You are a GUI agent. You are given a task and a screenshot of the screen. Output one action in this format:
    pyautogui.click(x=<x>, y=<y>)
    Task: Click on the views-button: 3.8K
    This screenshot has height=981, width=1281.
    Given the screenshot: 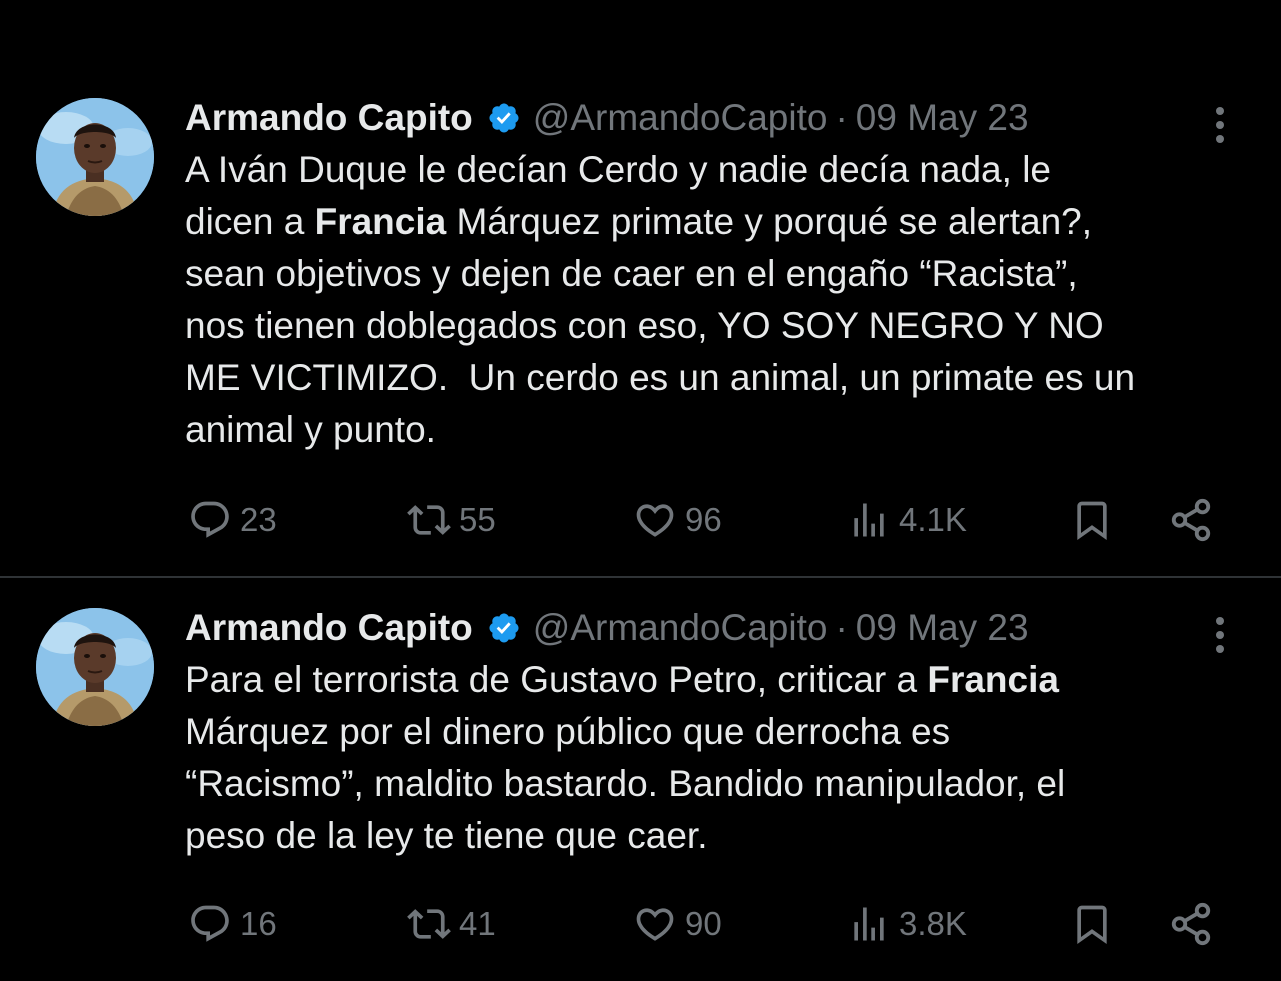 What is the action you would take?
    pyautogui.click(x=907, y=924)
    